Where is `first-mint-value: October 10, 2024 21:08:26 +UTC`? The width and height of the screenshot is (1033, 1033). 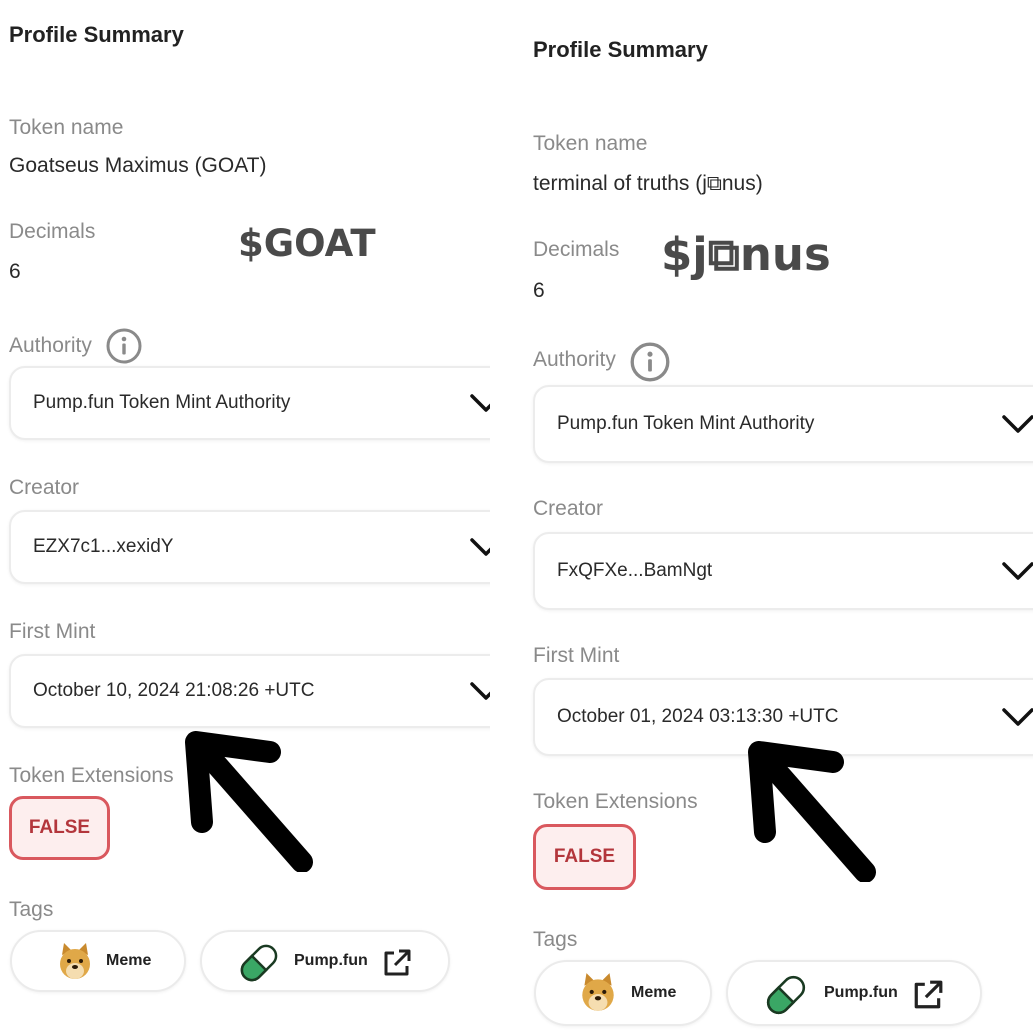 first-mint-value: October 10, 2024 21:08:26 +UTC is located at coordinates (174, 690).